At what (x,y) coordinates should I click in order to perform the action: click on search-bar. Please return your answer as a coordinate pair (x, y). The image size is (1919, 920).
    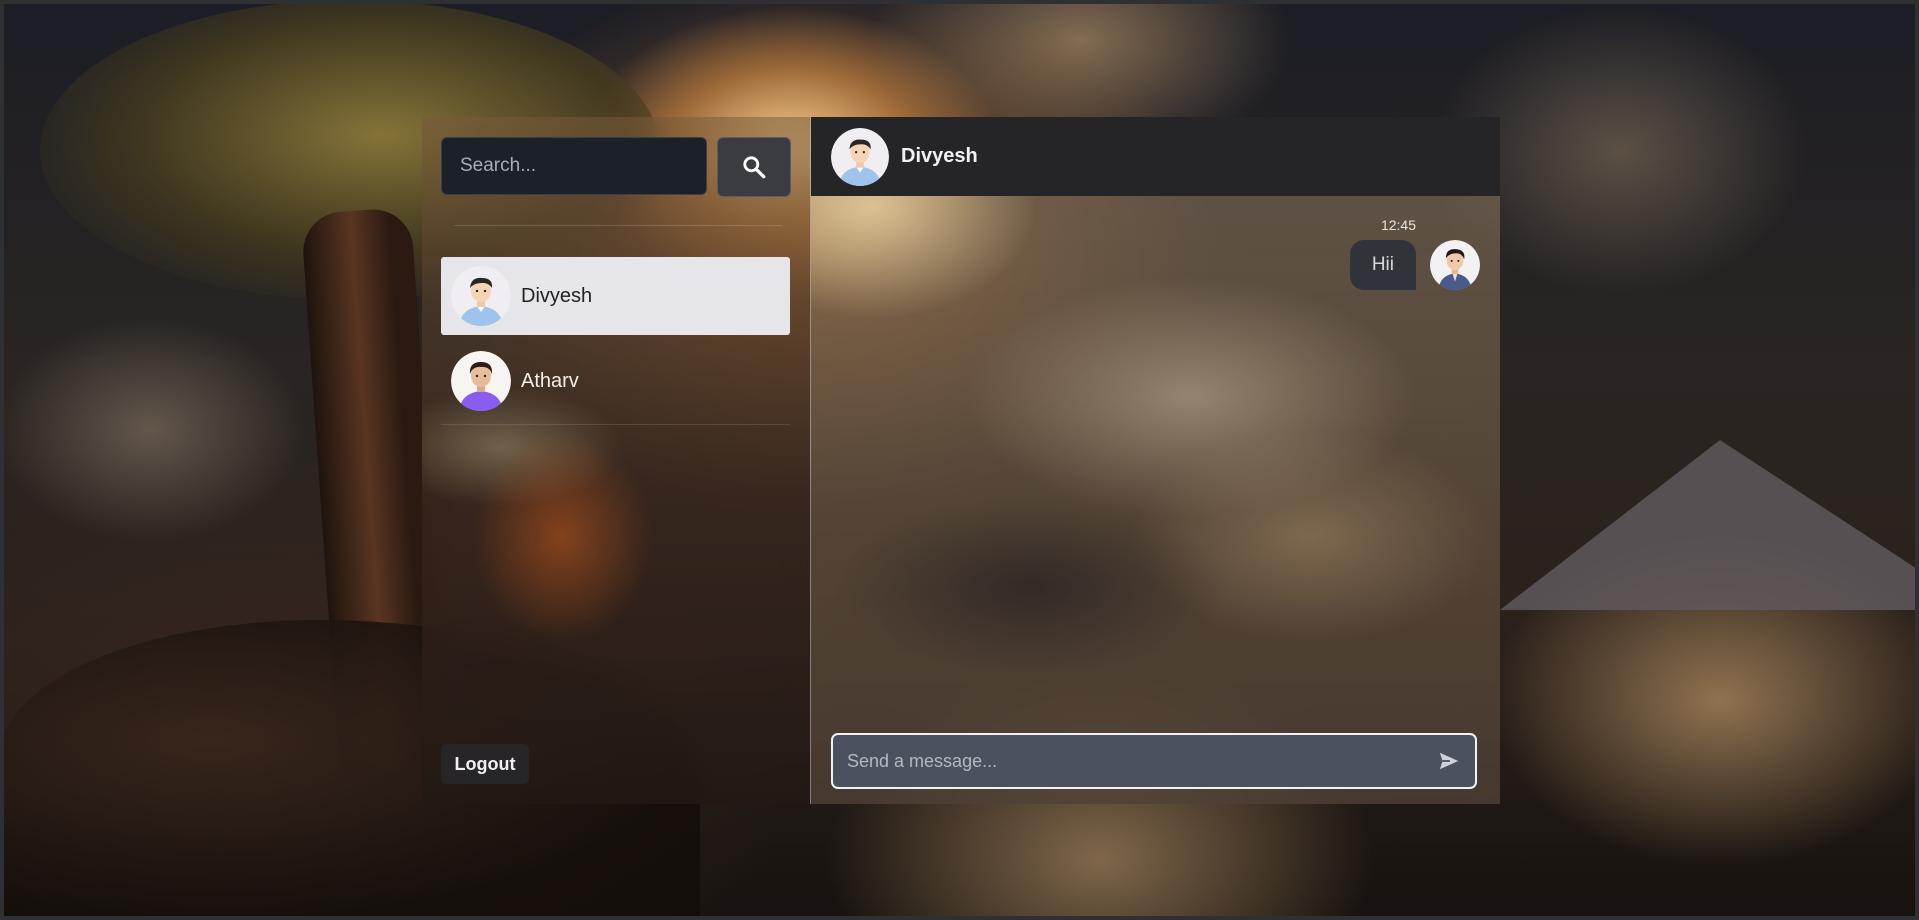
    Looking at the image, I should click on (616, 167).